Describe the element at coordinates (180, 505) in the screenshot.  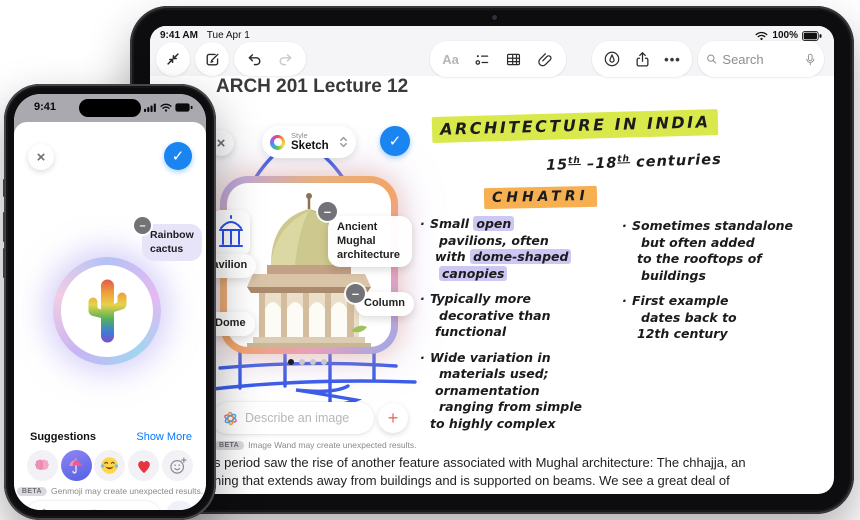
I see `people-genmoji-button` at that location.